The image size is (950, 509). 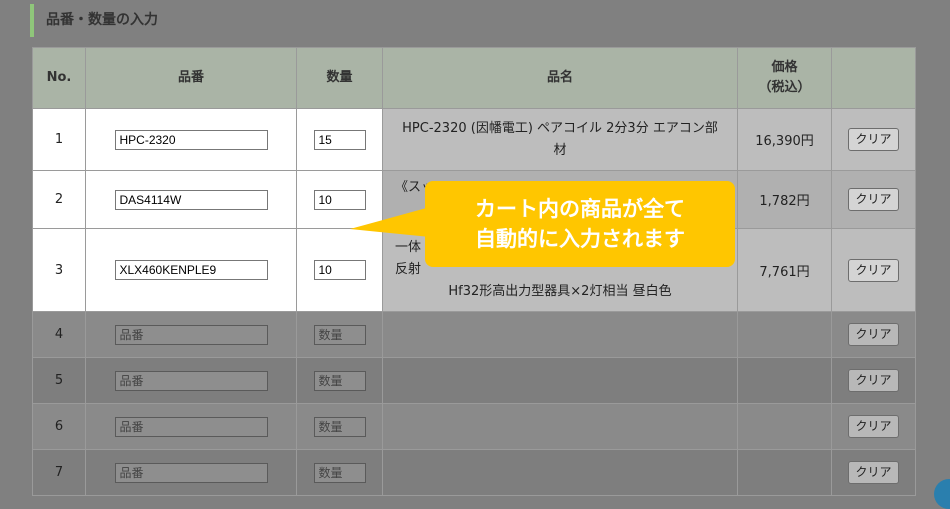 I want to click on price: 1,782円, so click(x=784, y=199).